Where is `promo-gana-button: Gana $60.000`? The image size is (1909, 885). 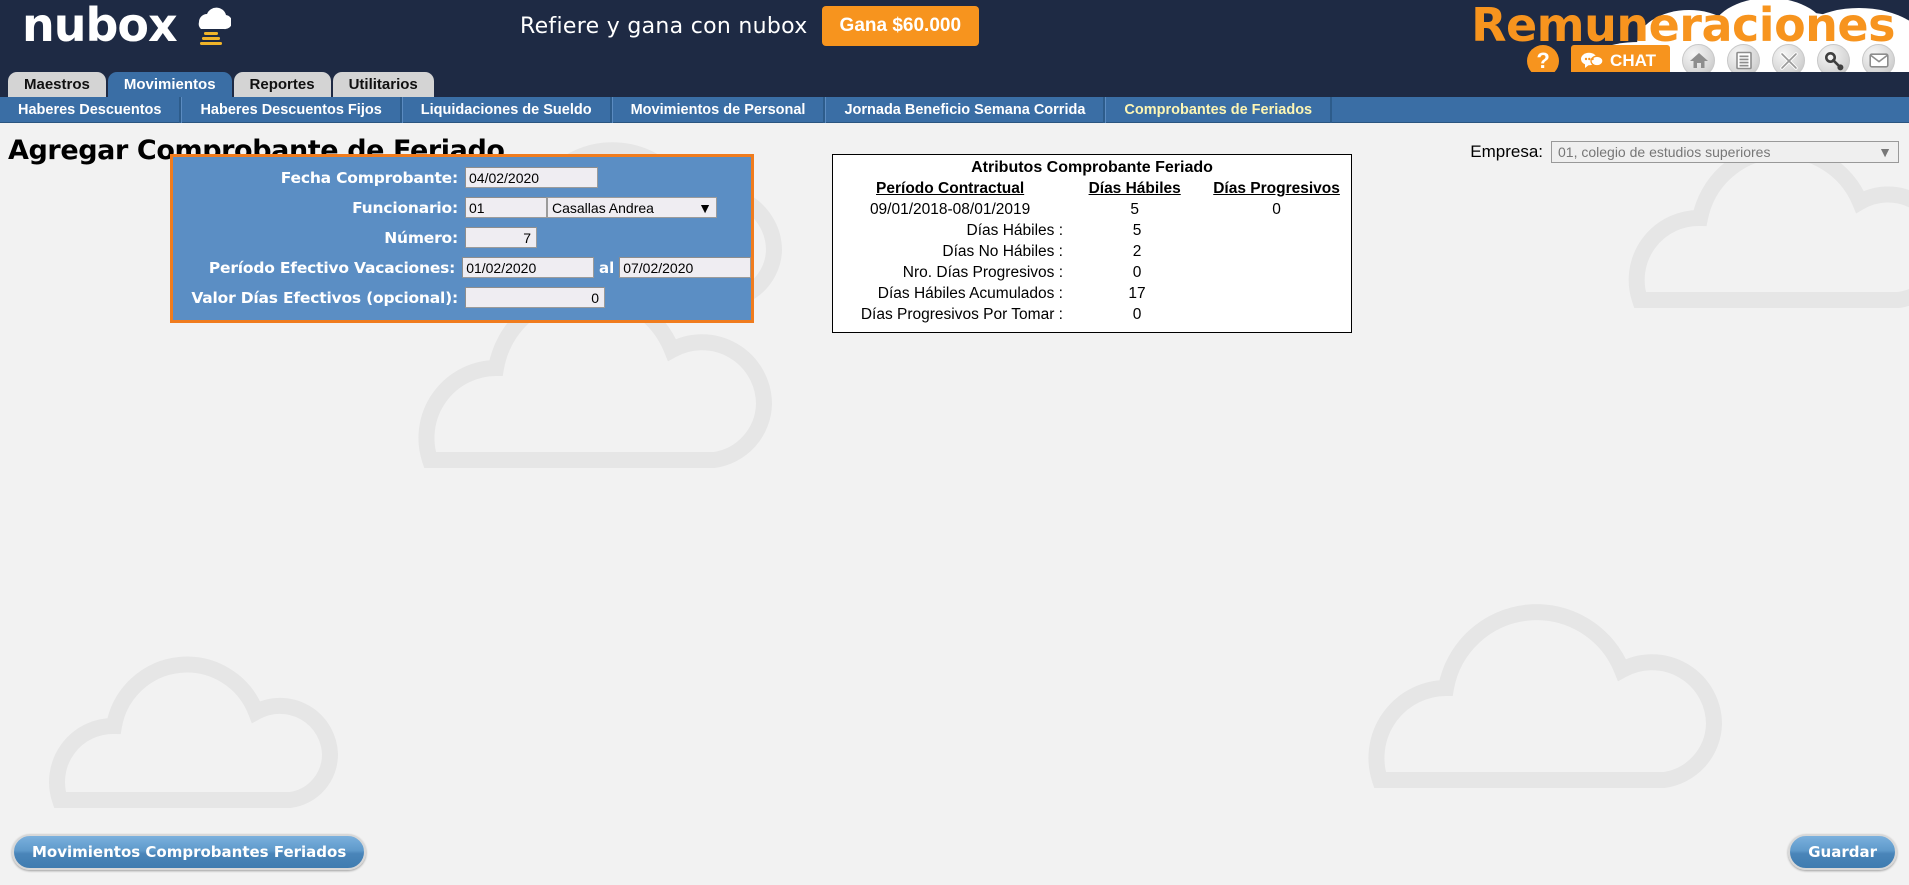
promo-gana-button: Gana $60.000 is located at coordinates (900, 26).